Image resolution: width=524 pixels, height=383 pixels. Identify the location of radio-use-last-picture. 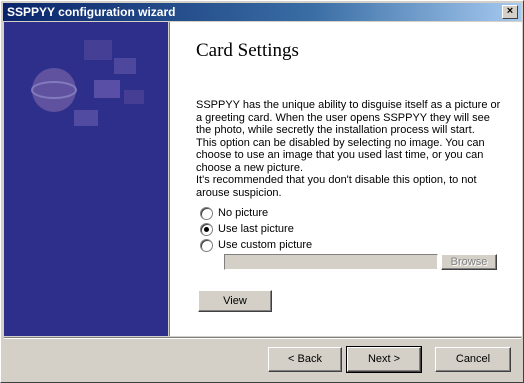
(206, 229).